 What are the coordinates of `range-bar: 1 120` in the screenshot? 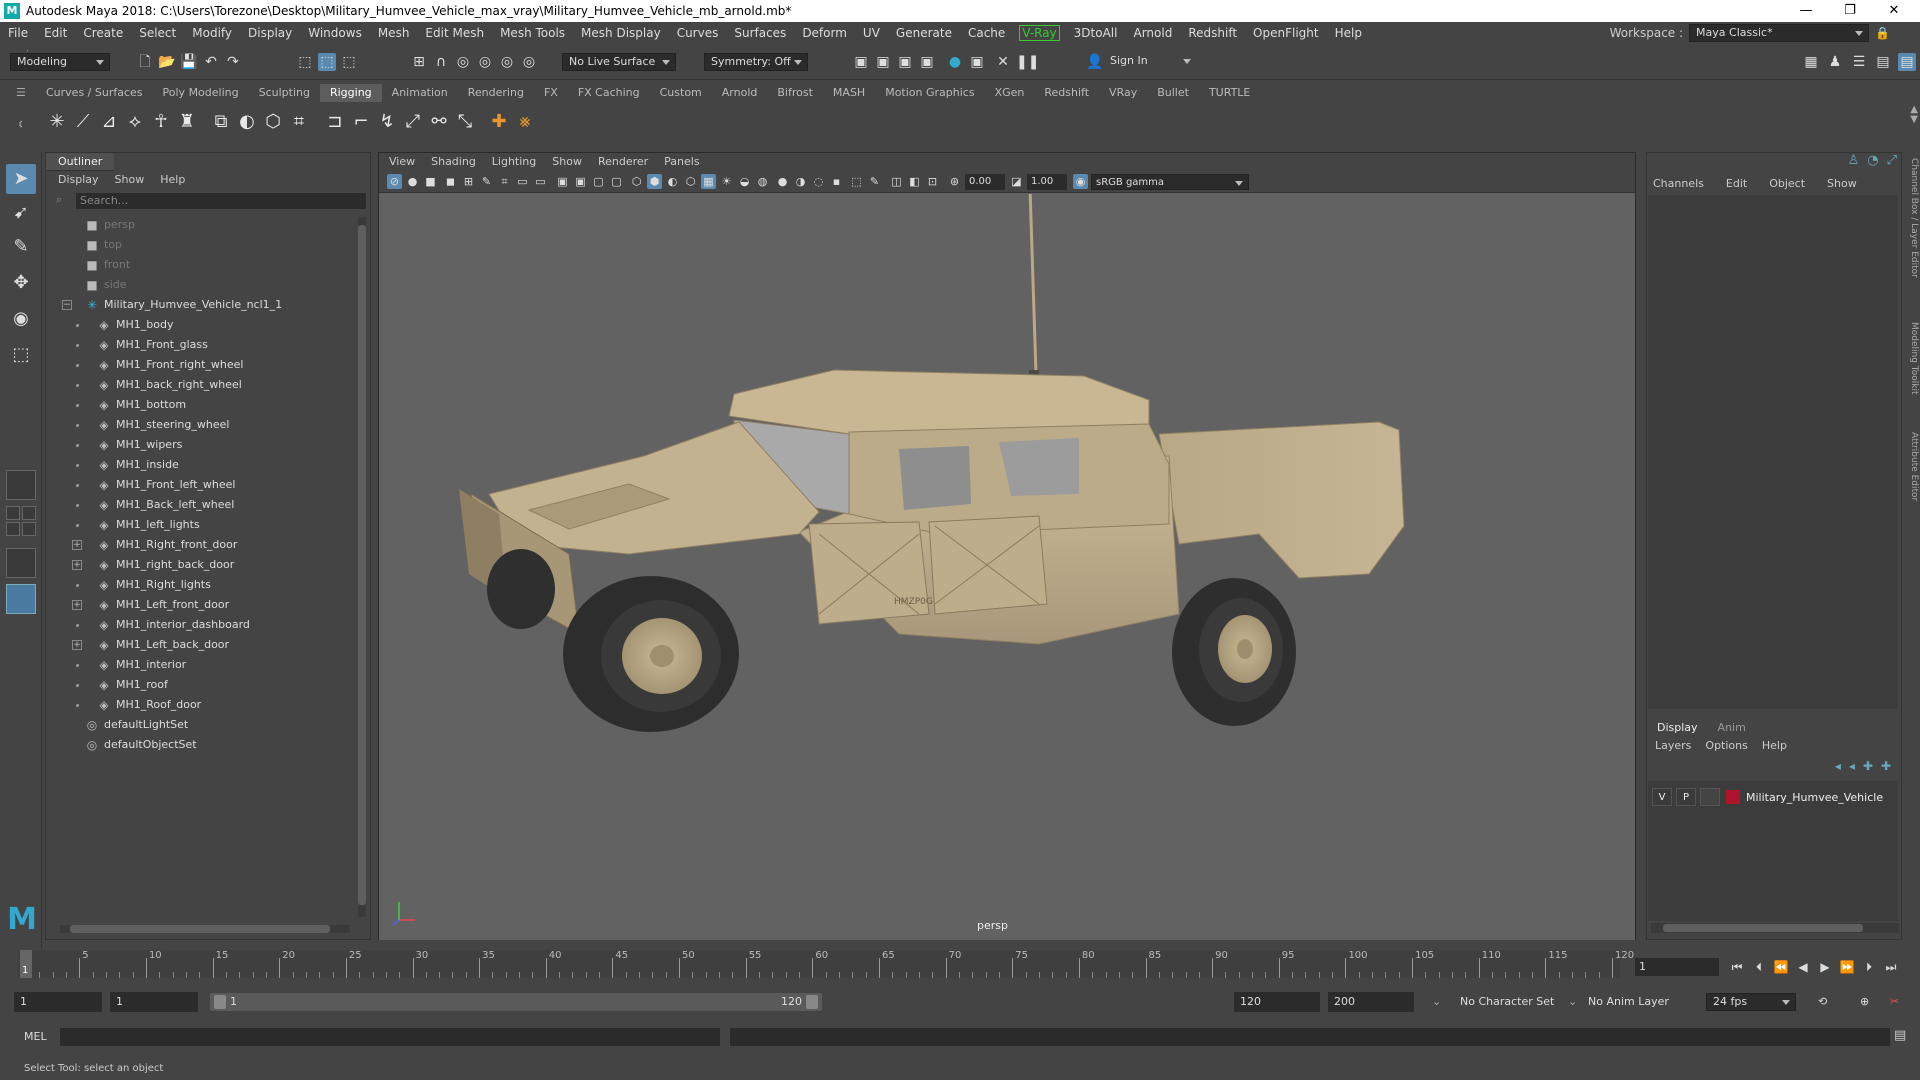 It's located at (516, 1002).